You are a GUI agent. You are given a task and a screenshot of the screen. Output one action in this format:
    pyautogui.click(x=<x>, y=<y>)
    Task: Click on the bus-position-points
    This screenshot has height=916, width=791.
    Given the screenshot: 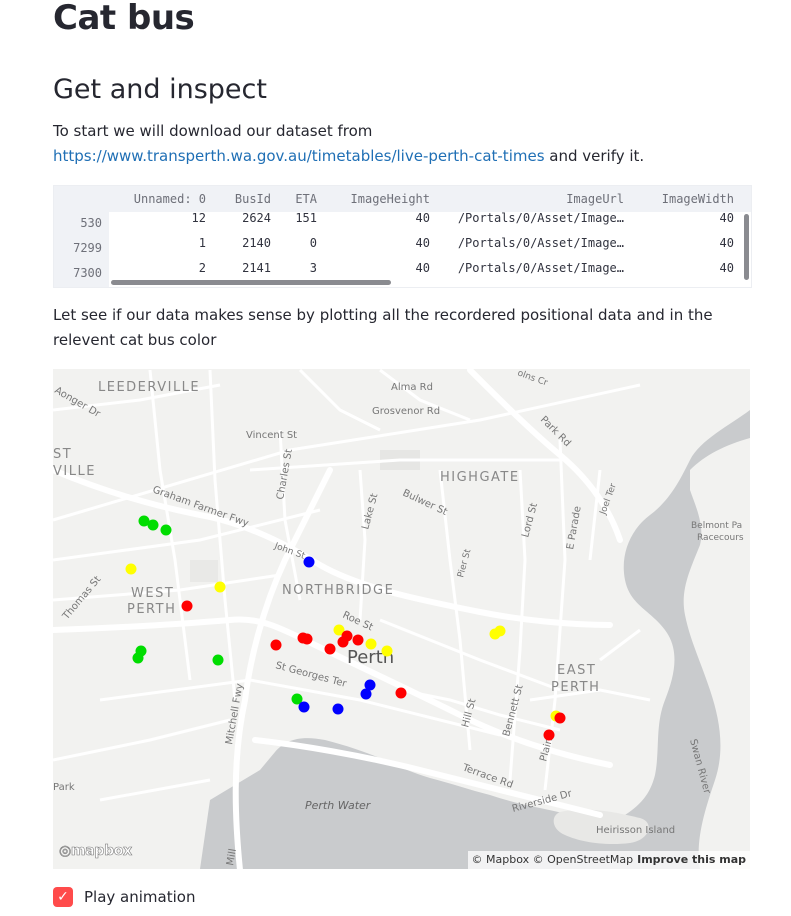 What is the action you would take?
    pyautogui.click(x=345, y=628)
    